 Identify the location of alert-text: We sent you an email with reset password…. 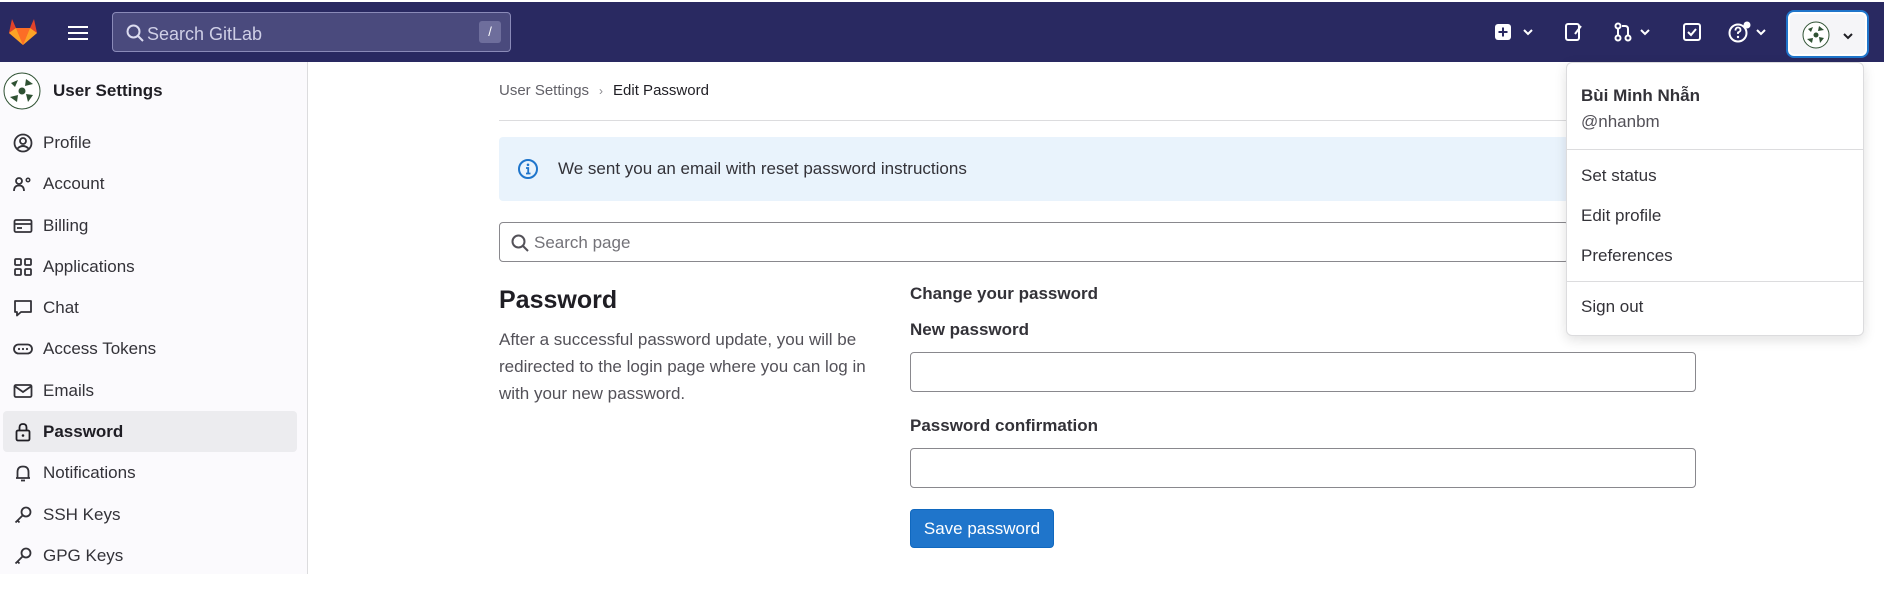
(762, 168).